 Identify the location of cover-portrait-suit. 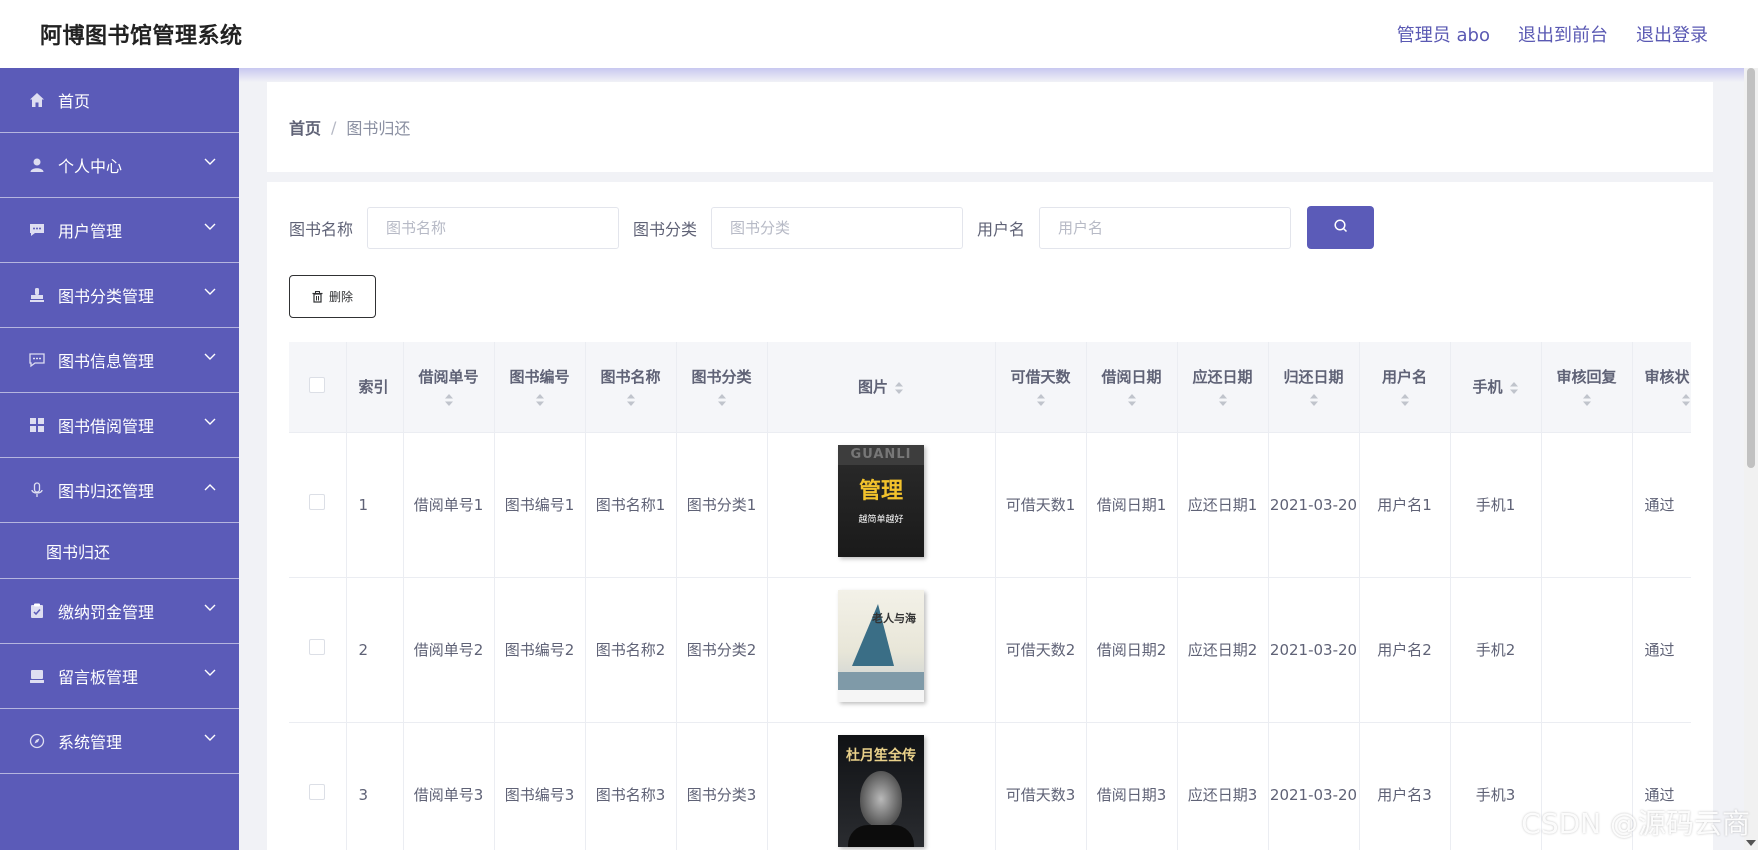
(881, 835).